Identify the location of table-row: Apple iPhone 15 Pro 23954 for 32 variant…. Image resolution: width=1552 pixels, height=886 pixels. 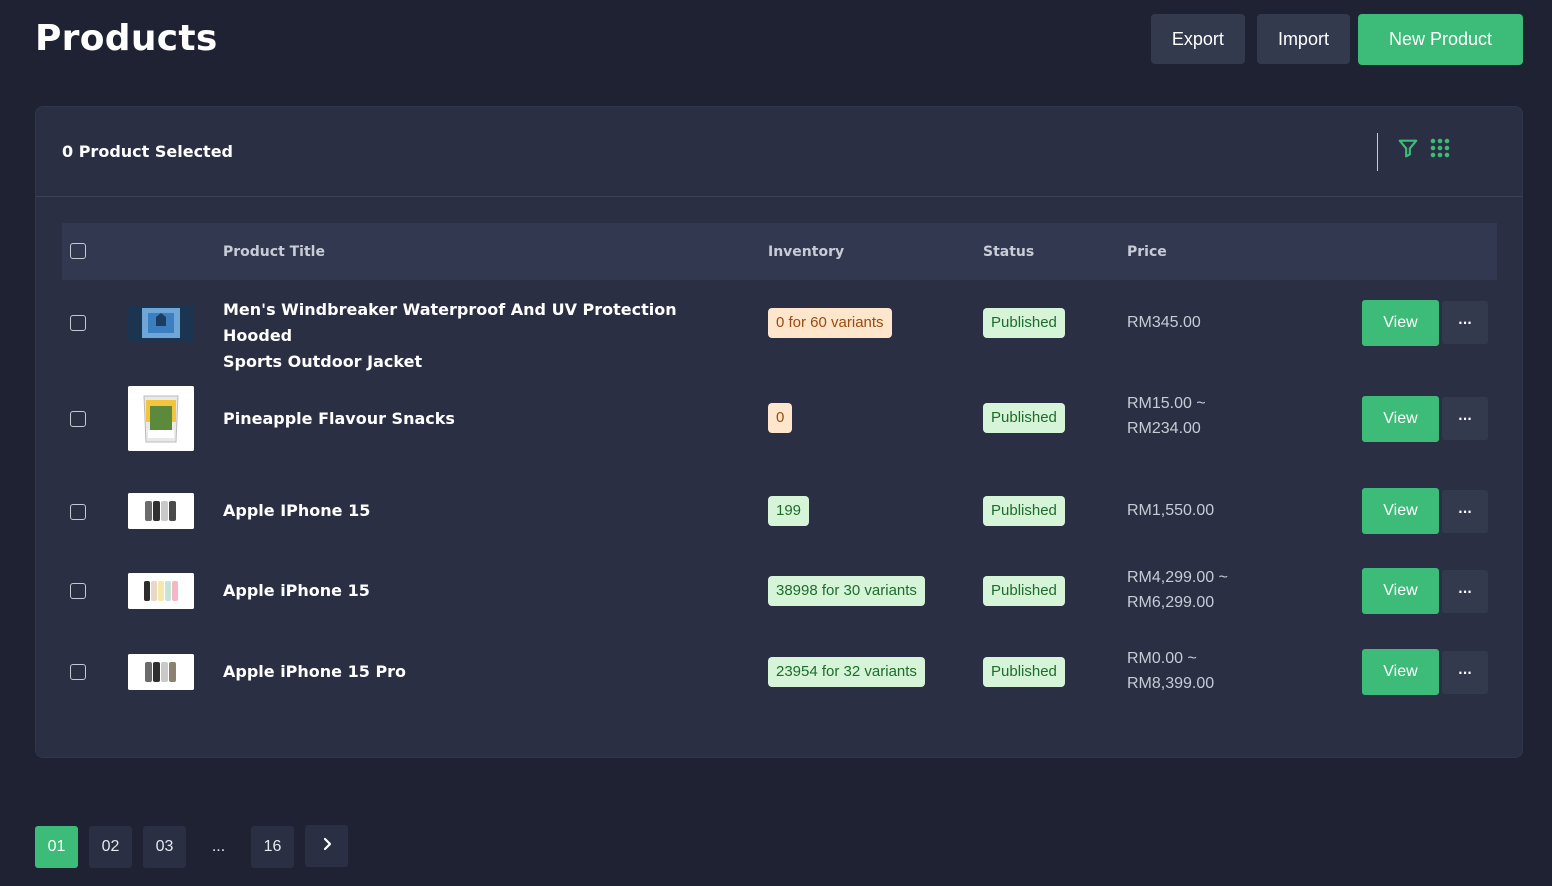
(779, 671).